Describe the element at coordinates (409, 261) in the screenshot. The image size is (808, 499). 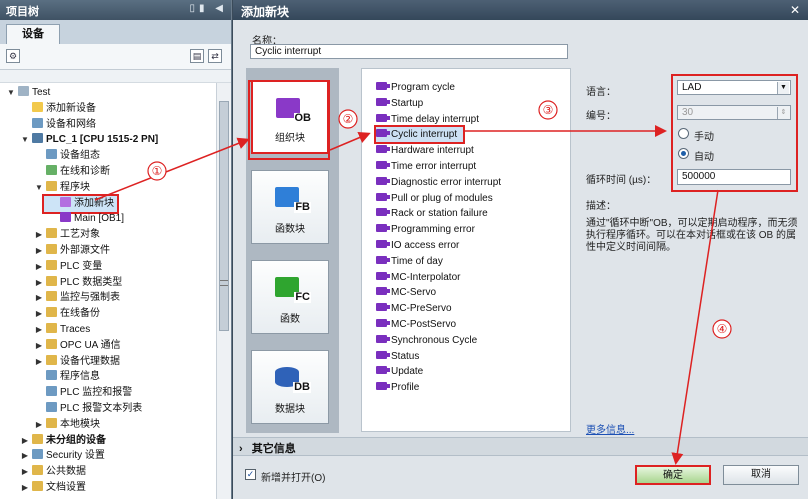
I see `ob-list-item: Time of day` at that location.